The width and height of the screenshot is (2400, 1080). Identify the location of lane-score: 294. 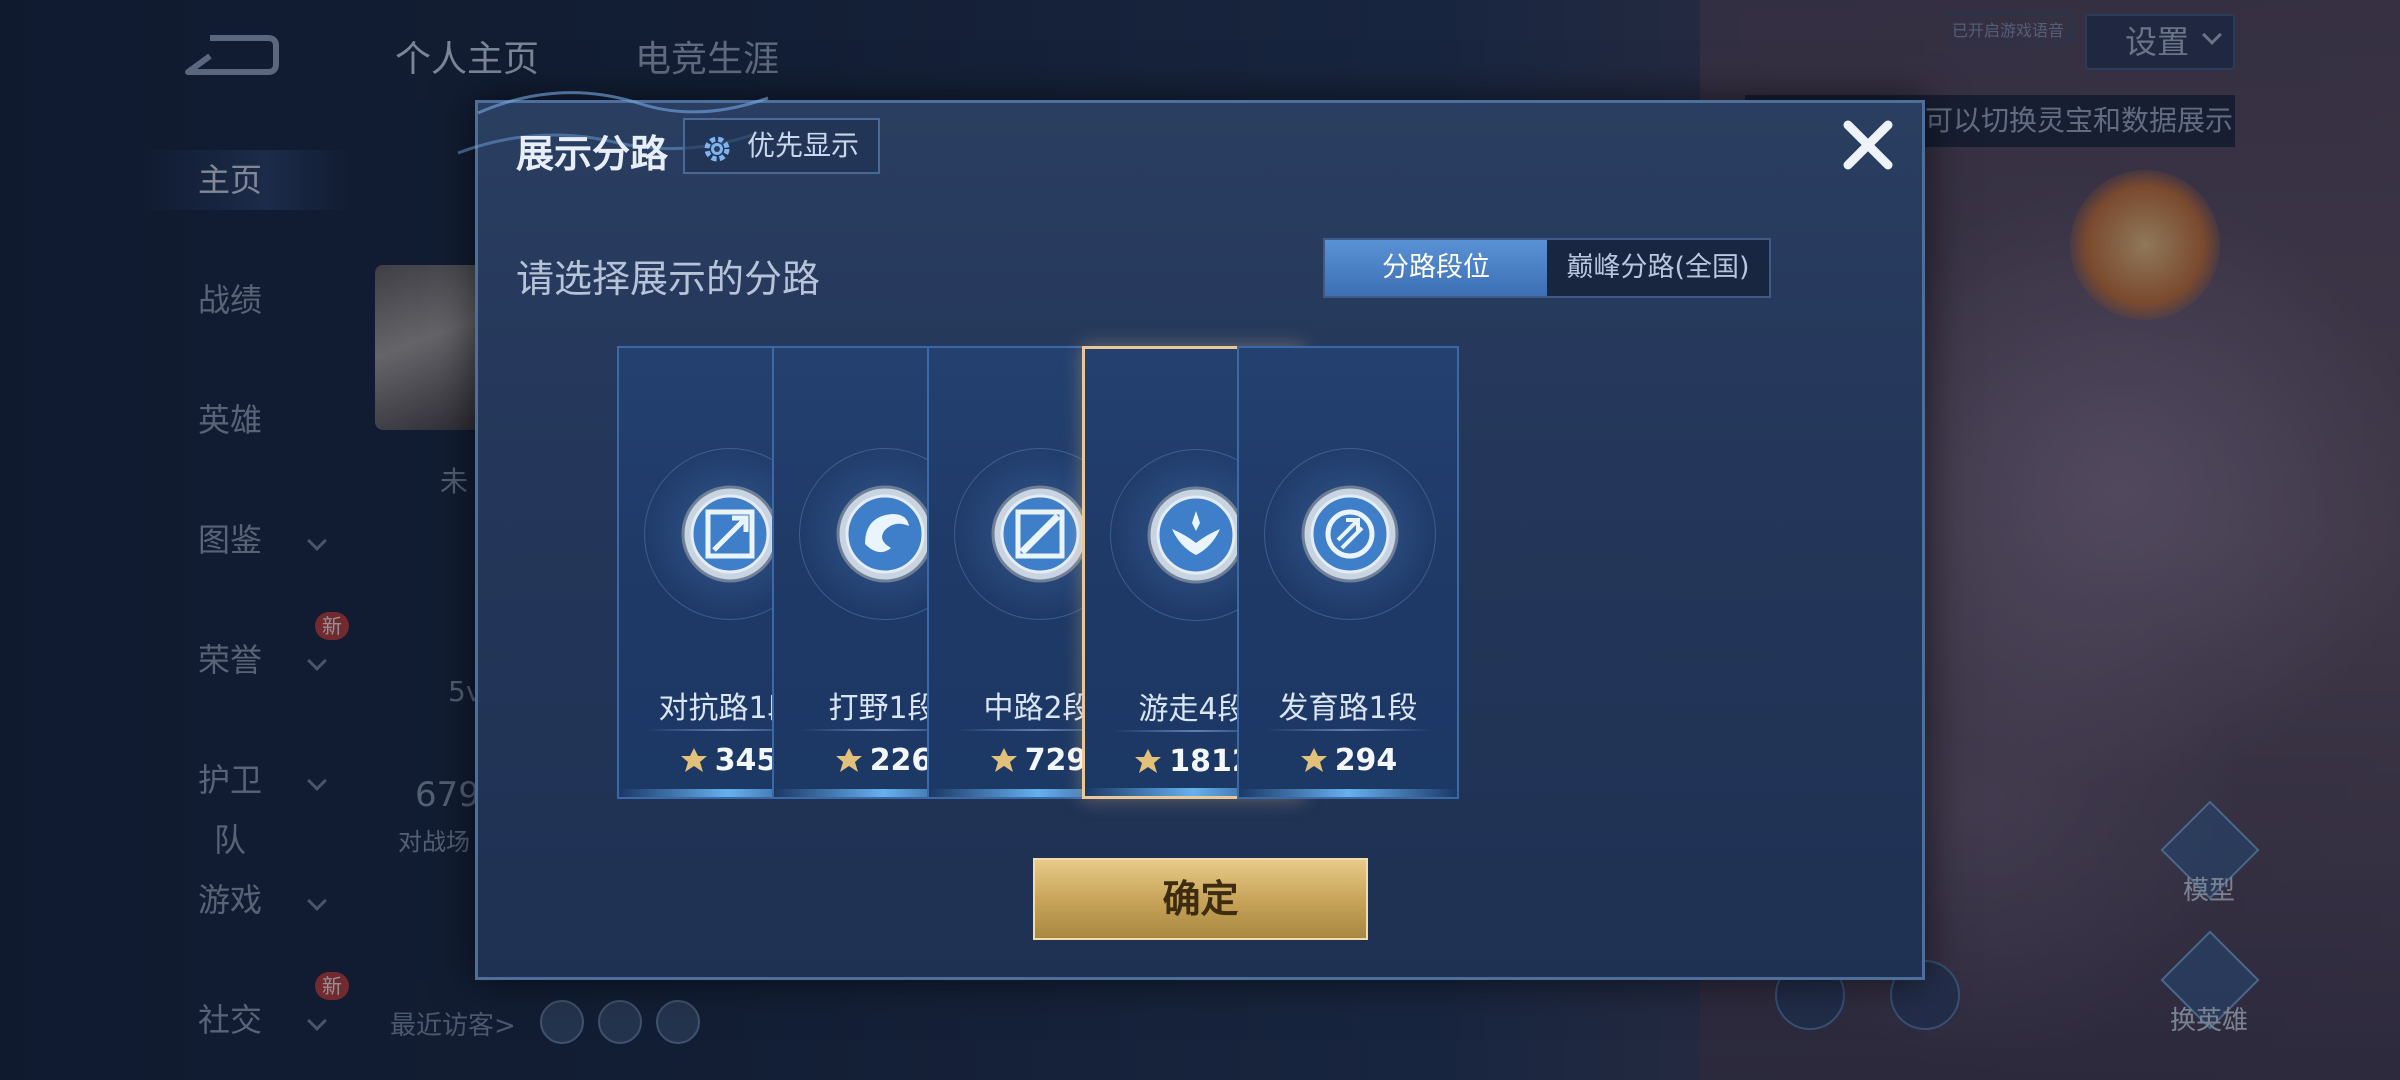
(1348, 760).